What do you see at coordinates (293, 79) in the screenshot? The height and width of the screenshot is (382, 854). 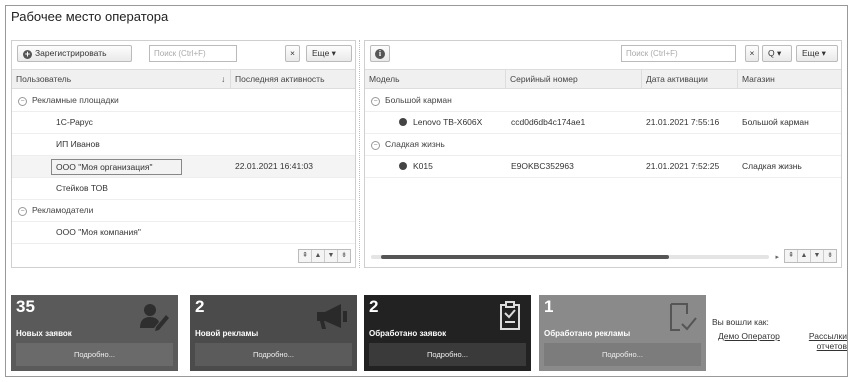 I see `column-last-activity: Последняя активность` at bounding box center [293, 79].